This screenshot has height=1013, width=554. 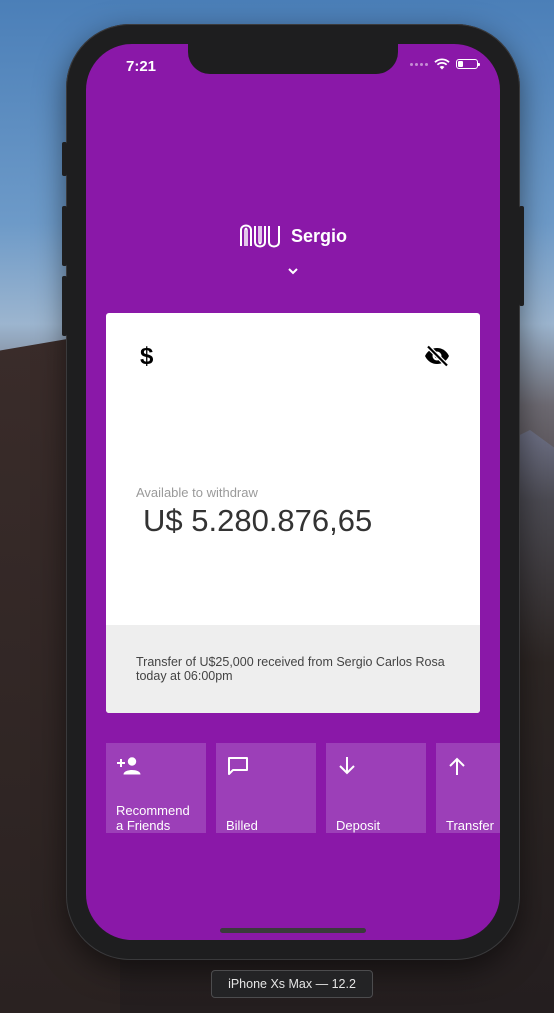 I want to click on status-time: 7:21, so click(x=141, y=66).